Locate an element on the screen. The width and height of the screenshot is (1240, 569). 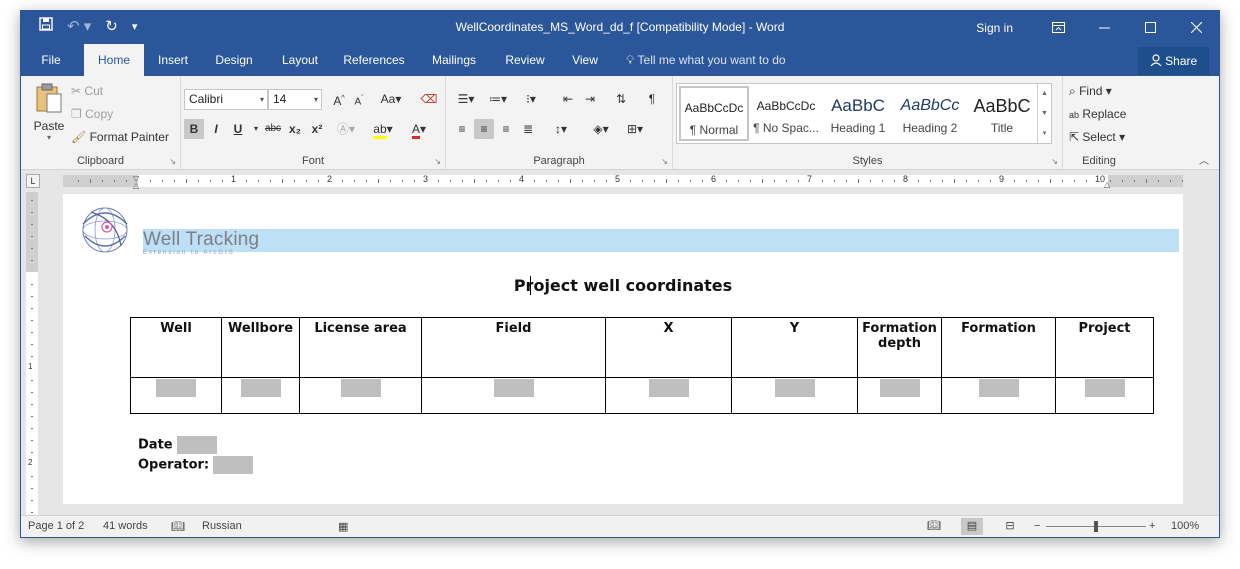
italic-button: I is located at coordinates (216, 129).